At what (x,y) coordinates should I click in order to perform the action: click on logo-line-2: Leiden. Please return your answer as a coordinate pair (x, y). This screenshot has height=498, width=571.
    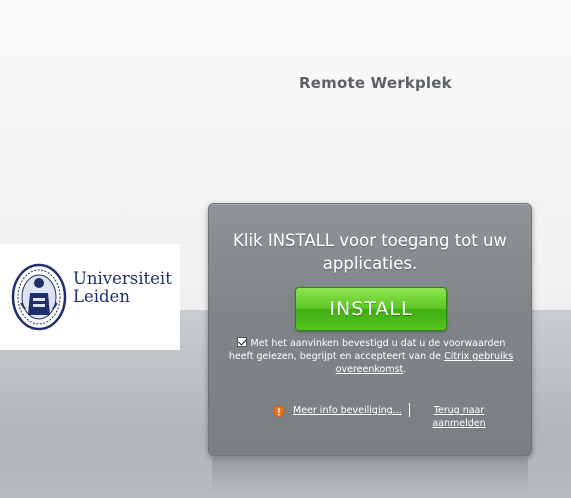
    Looking at the image, I should click on (101, 296).